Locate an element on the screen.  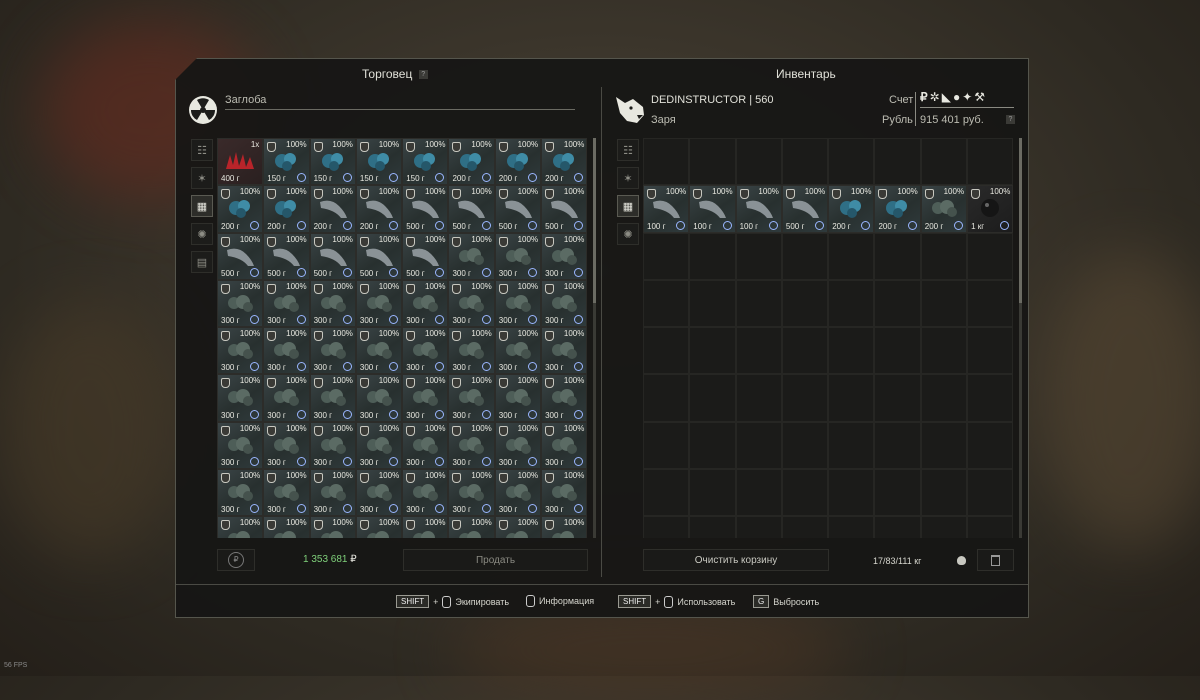
item-slot: 100% 1 кг is located at coordinates (990, 209).